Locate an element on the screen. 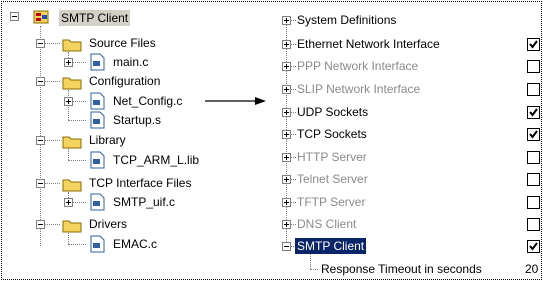 The height and width of the screenshot is (281, 543). checkbox-tcp is located at coordinates (533, 134).